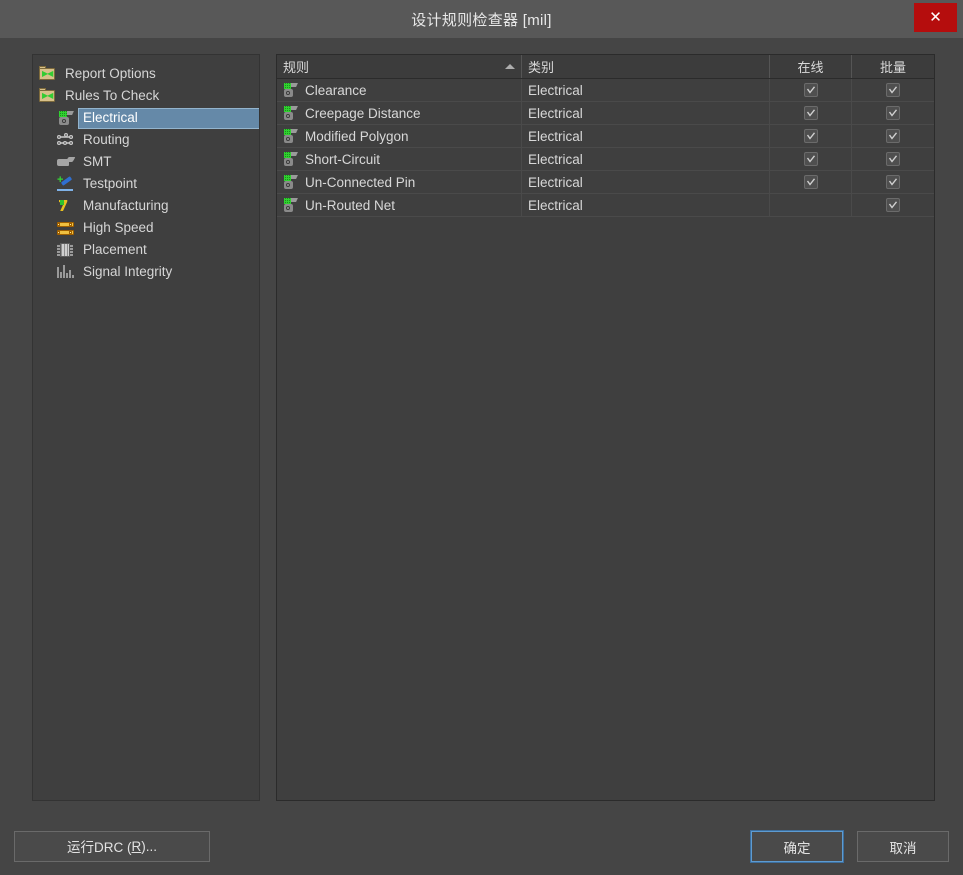  I want to click on sidebar-item-label: High Speed, so click(118, 227).